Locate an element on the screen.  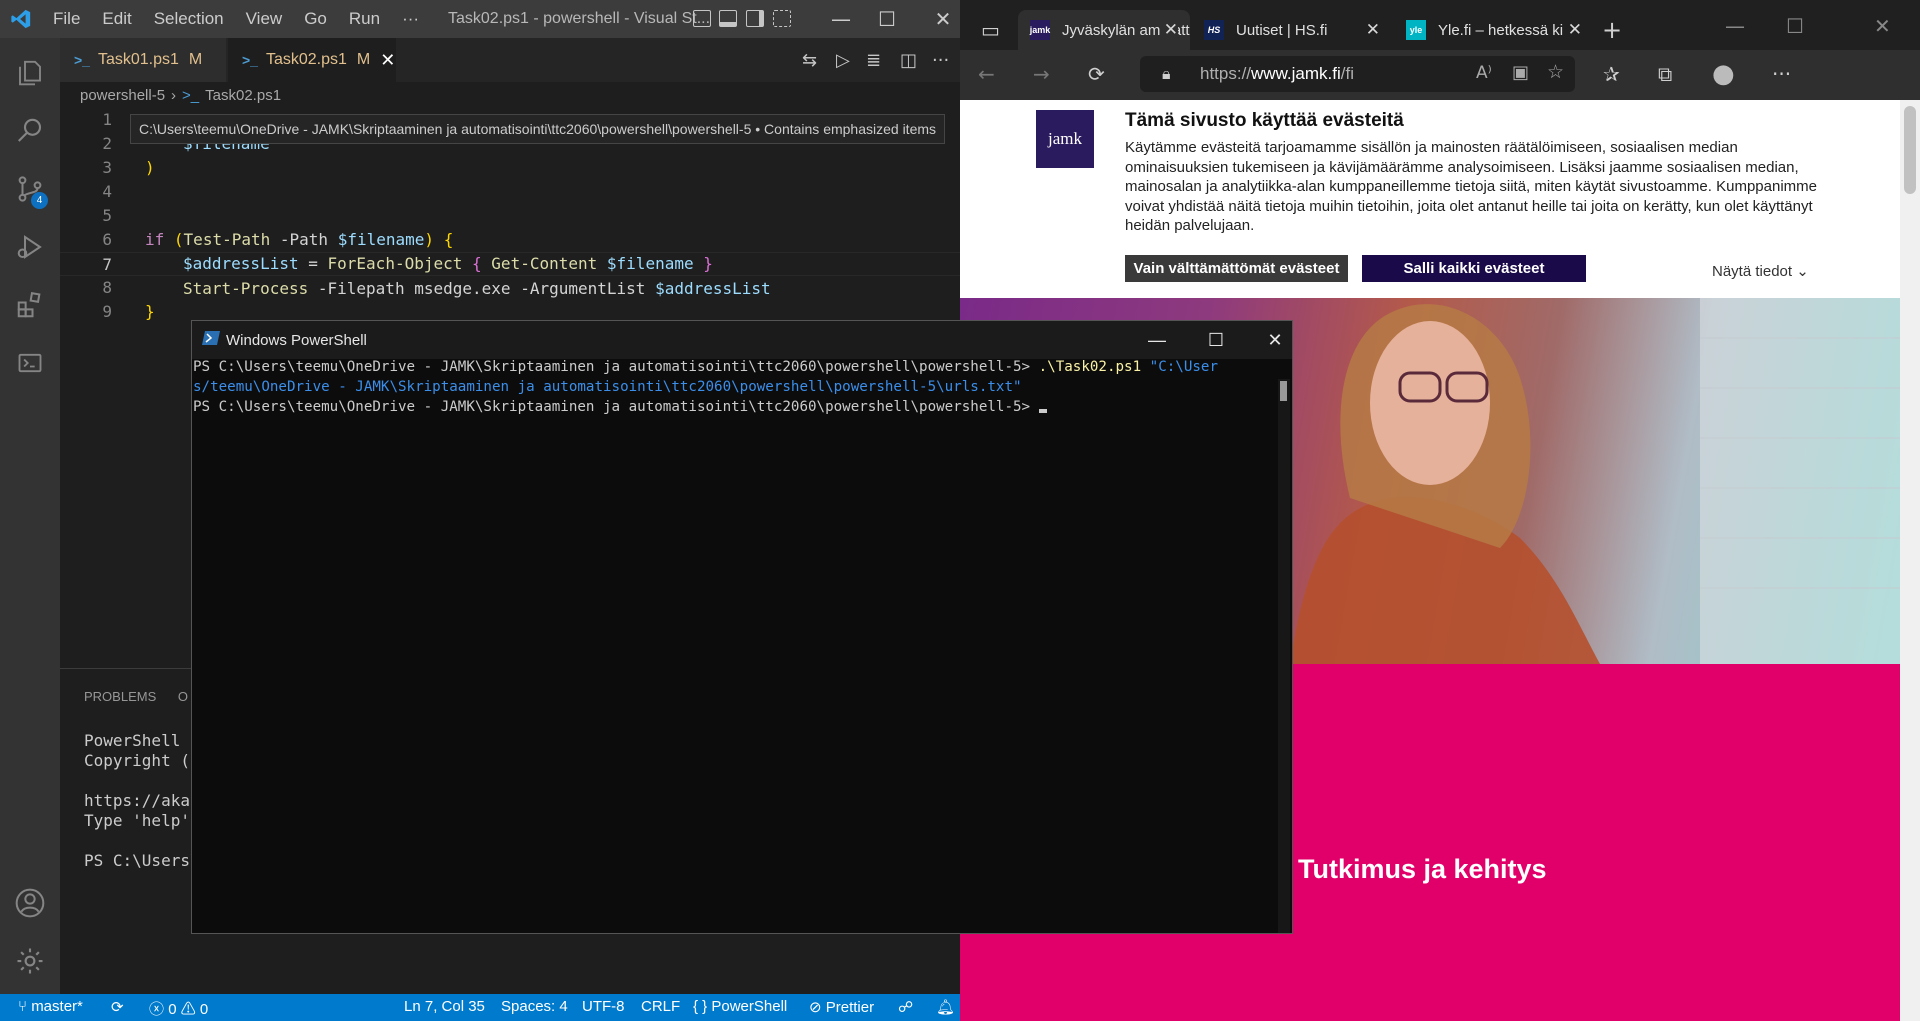
tab-problems: PROBLEMS is located at coordinates (120, 696).